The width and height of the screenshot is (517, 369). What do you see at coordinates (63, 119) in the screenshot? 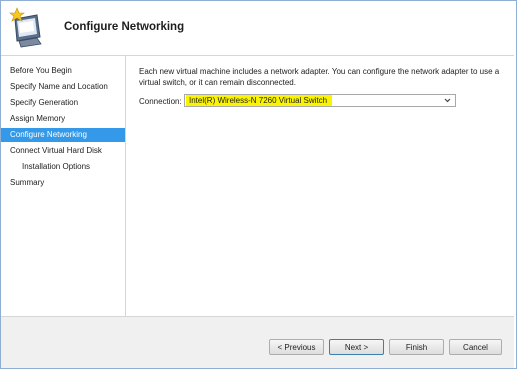
I see `sidebar-item-assign-memory: Assign Memory` at bounding box center [63, 119].